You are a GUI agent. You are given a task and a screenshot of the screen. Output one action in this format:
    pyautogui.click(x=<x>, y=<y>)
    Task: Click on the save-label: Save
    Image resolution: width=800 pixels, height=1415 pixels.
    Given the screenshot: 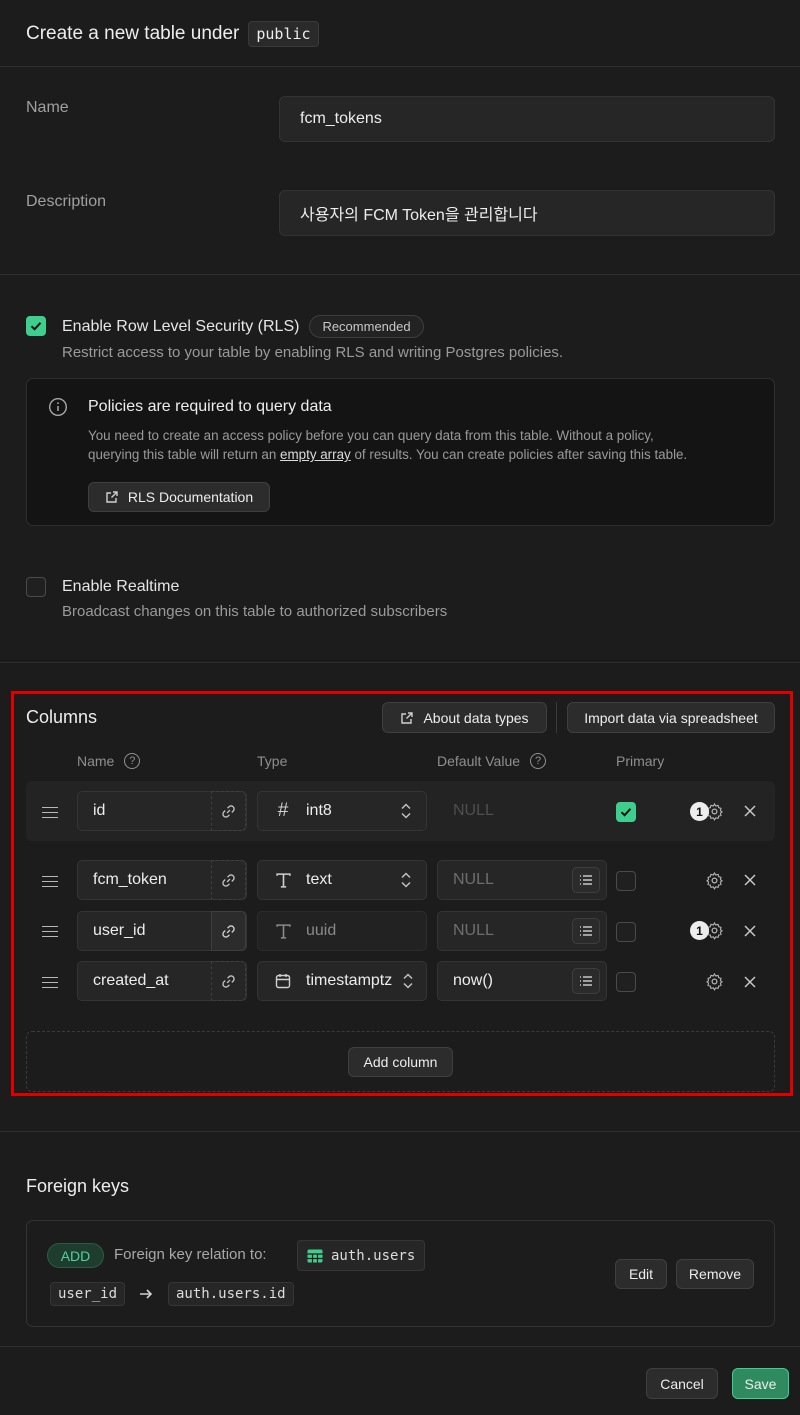 What is the action you would take?
    pyautogui.click(x=760, y=1383)
    